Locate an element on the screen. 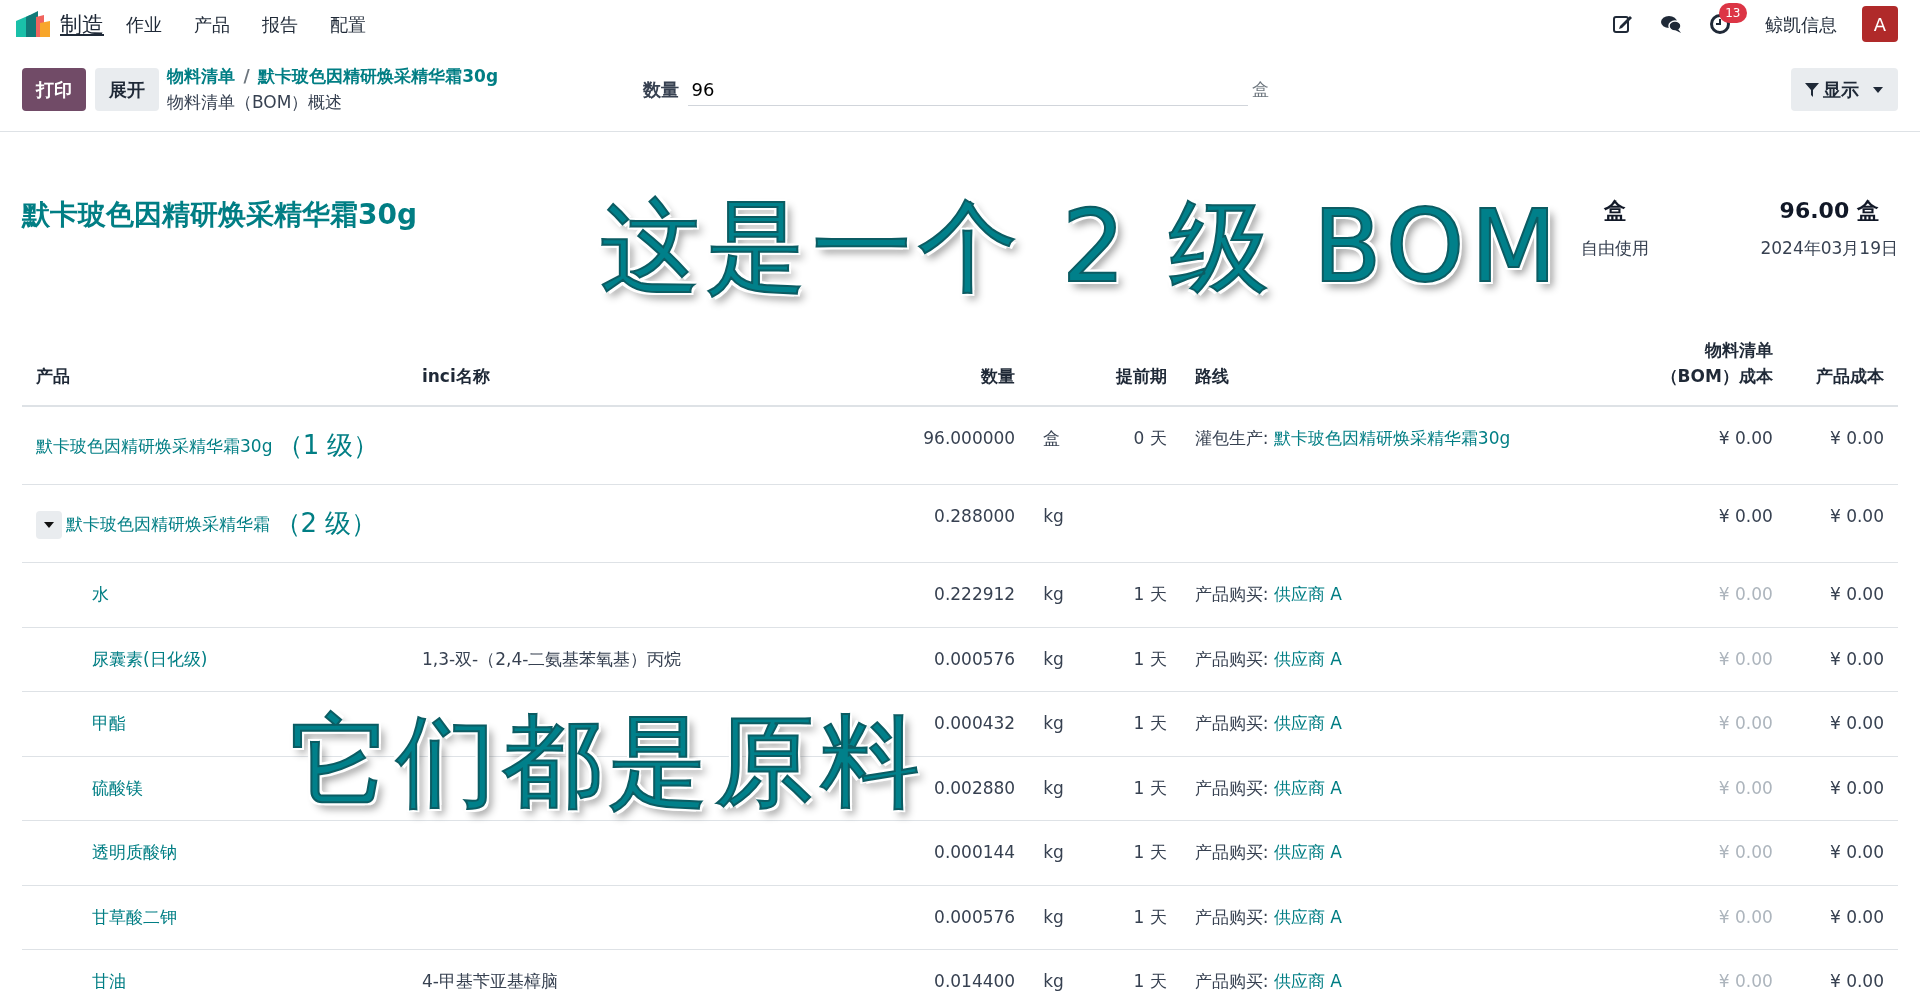 The height and width of the screenshot is (999, 1920). lead-time: 0 天 is located at coordinates (1150, 438).